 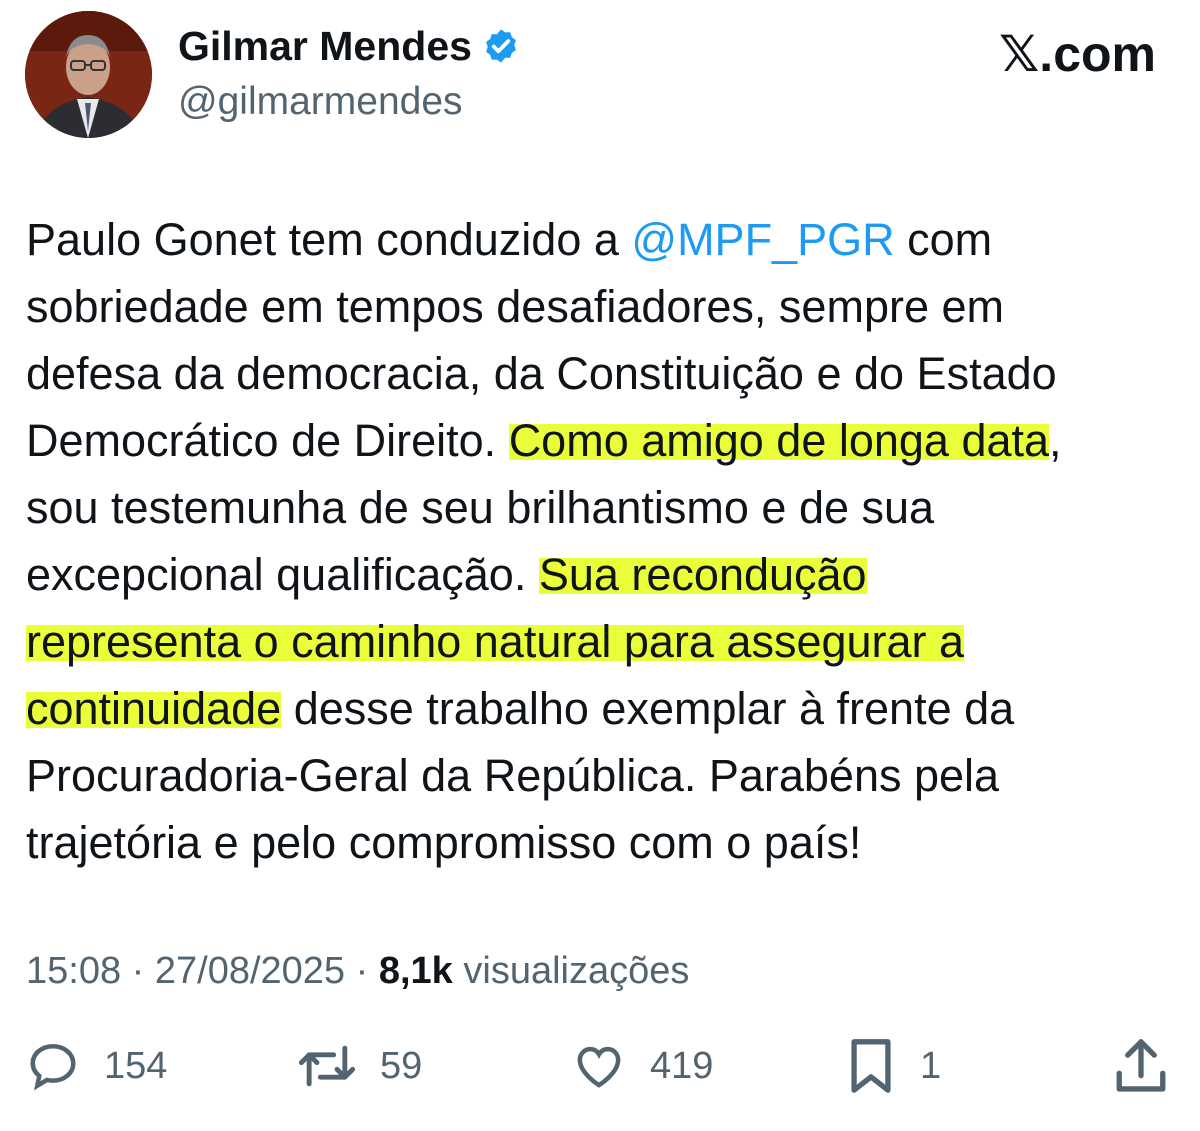 I want to click on tweet-actions-bar: 154 59 419 1, so click(x=599, y=1066).